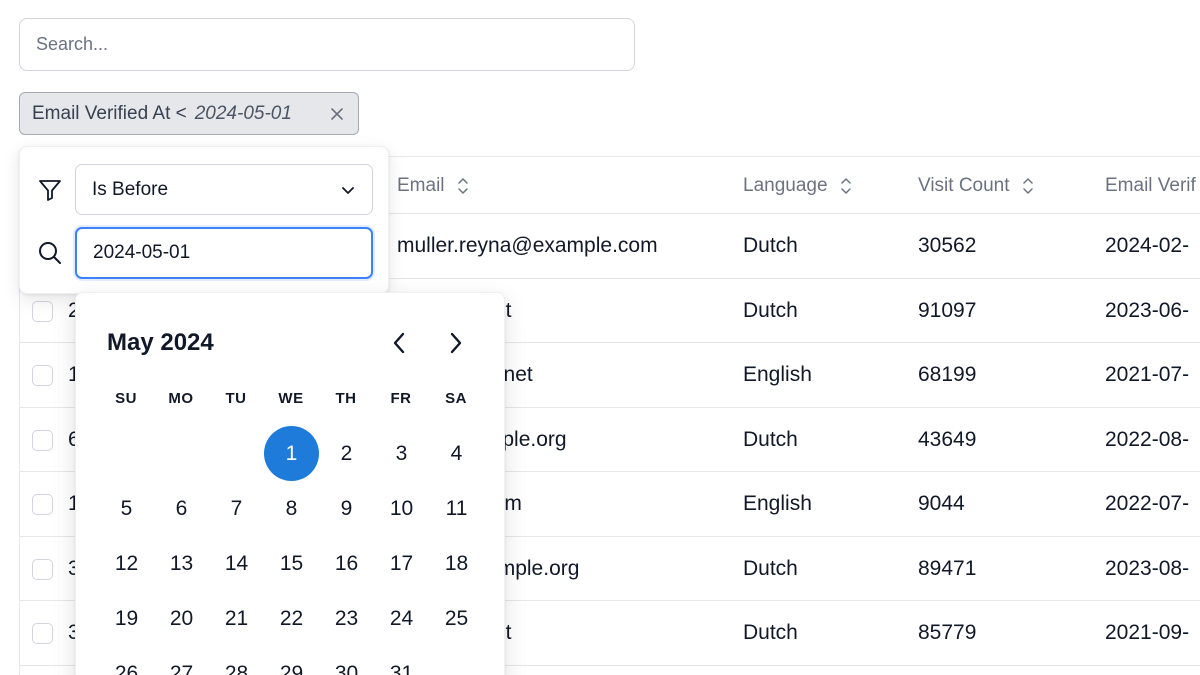 The height and width of the screenshot is (675, 1200). I want to click on visit-count-cell: 43649, so click(947, 439).